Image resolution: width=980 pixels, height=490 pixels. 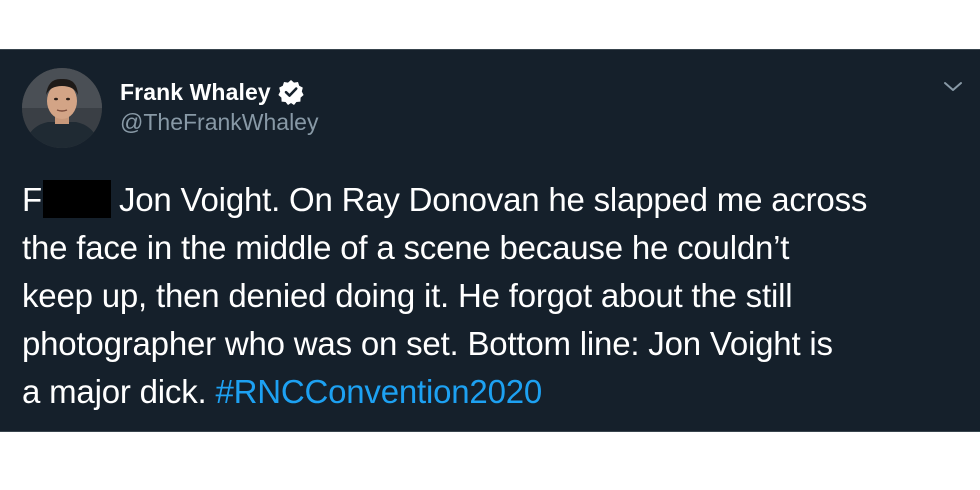 I want to click on hashtag-link: #RNCConvention2020, so click(x=378, y=391).